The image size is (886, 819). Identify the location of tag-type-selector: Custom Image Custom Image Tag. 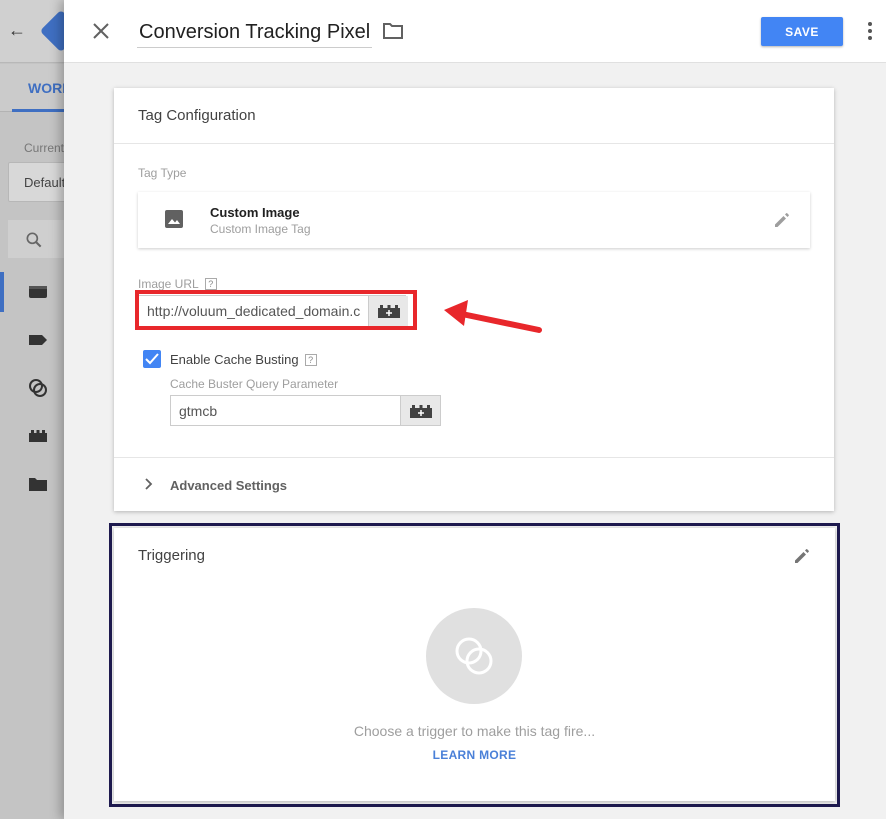
(474, 220).